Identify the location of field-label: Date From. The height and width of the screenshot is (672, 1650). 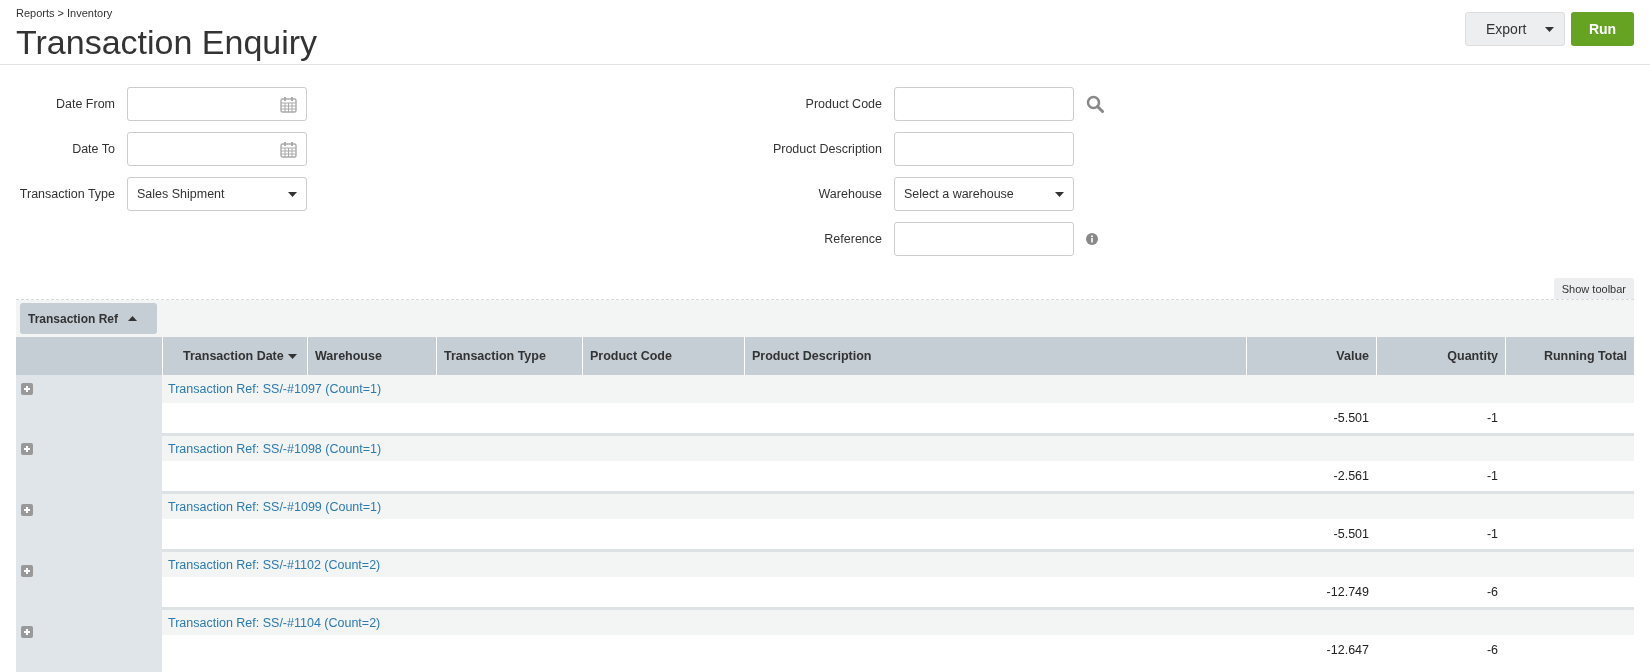
(84, 104).